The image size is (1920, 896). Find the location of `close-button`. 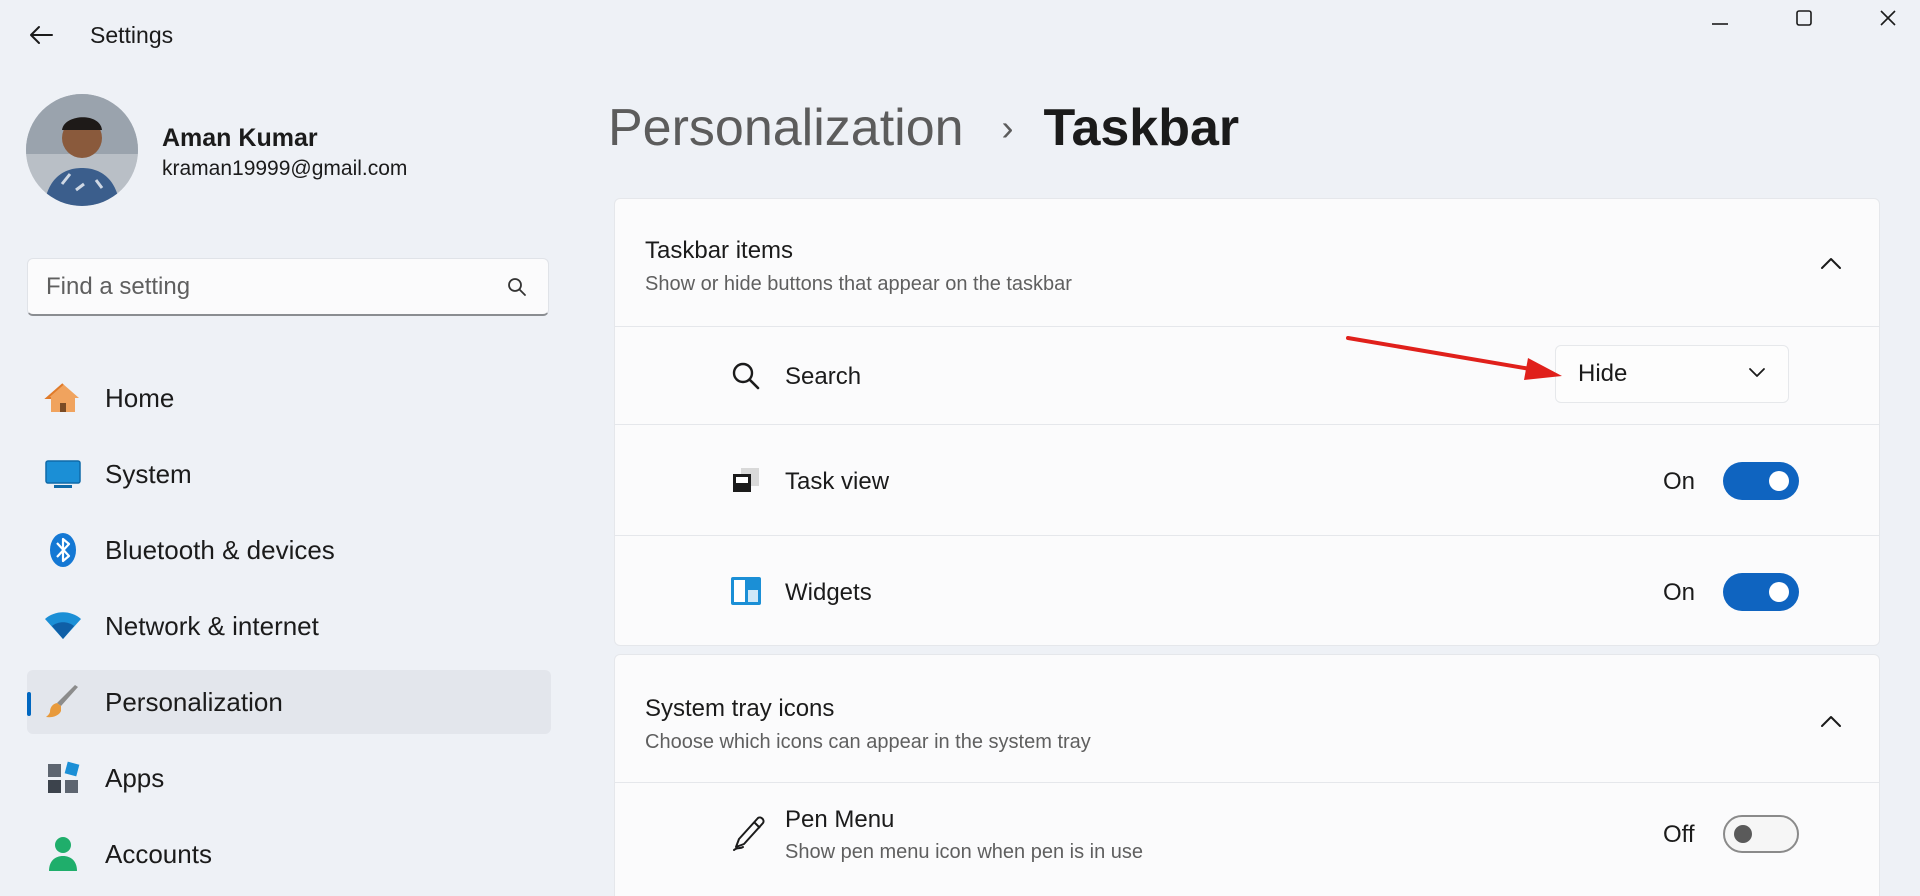

close-button is located at coordinates (1884, 18).